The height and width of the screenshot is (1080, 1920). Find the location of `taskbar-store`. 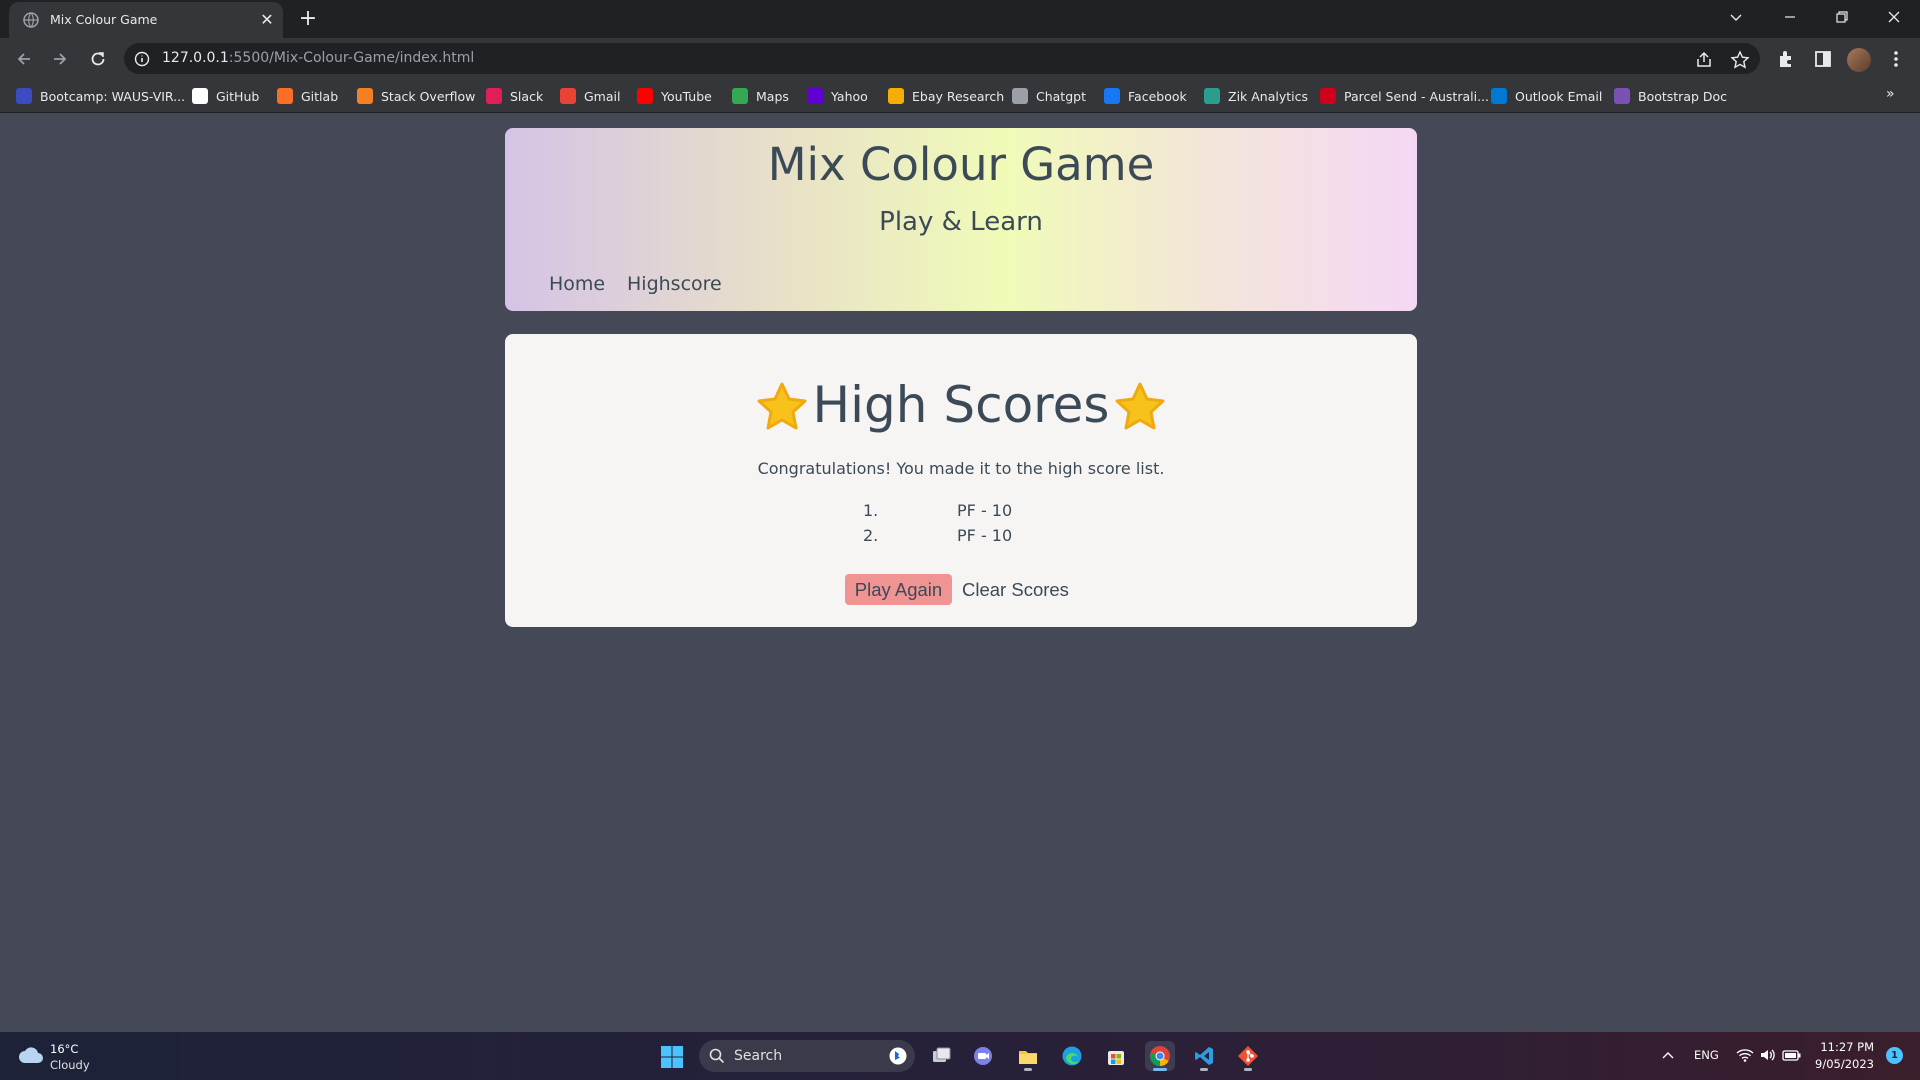

taskbar-store is located at coordinates (1116, 1056).